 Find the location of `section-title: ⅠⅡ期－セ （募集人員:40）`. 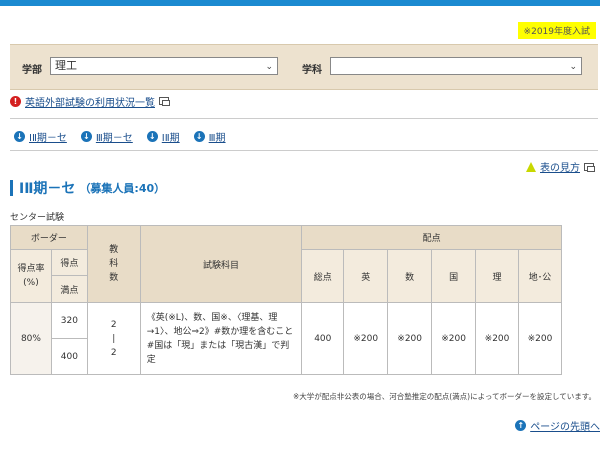

section-title: ⅠⅡ期－セ （募集人員:40） is located at coordinates (87, 188).